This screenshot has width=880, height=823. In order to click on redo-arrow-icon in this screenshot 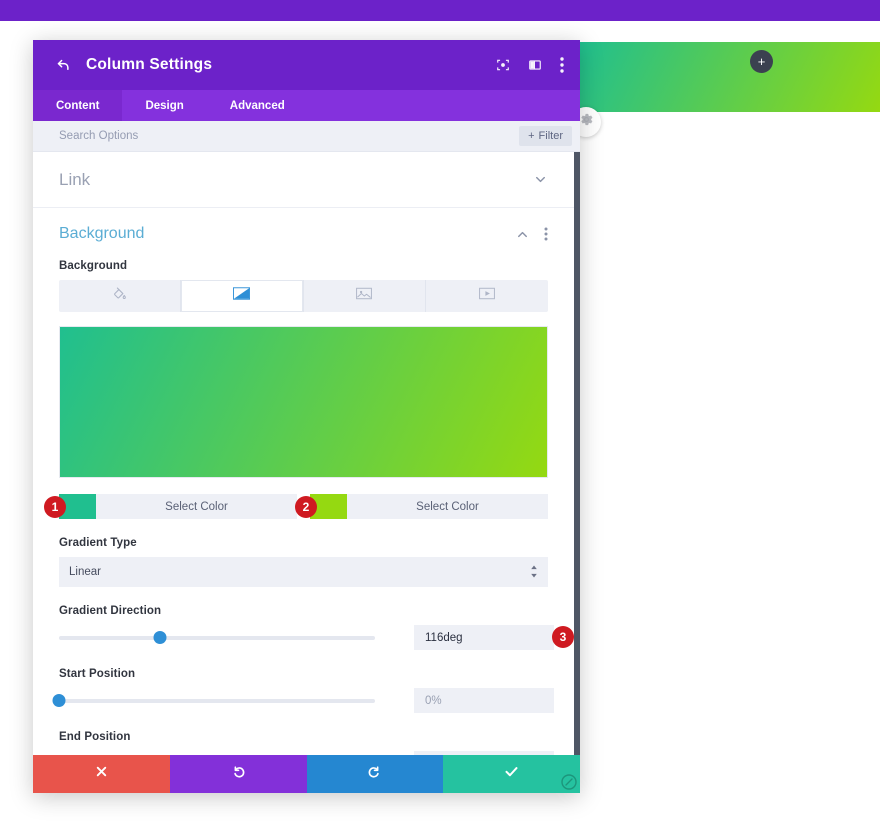, I will do `click(374, 774)`.